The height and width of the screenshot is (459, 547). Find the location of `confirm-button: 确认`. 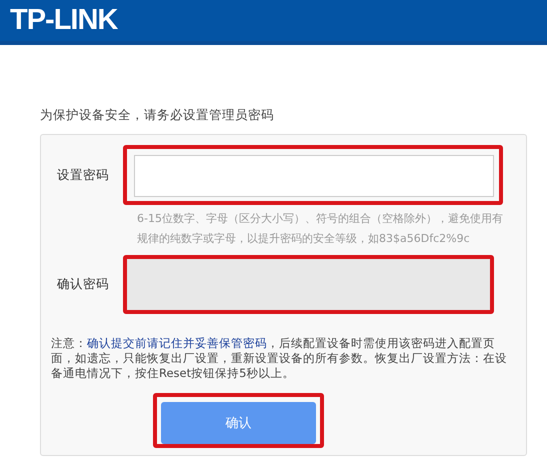

confirm-button: 确认 is located at coordinates (238, 423).